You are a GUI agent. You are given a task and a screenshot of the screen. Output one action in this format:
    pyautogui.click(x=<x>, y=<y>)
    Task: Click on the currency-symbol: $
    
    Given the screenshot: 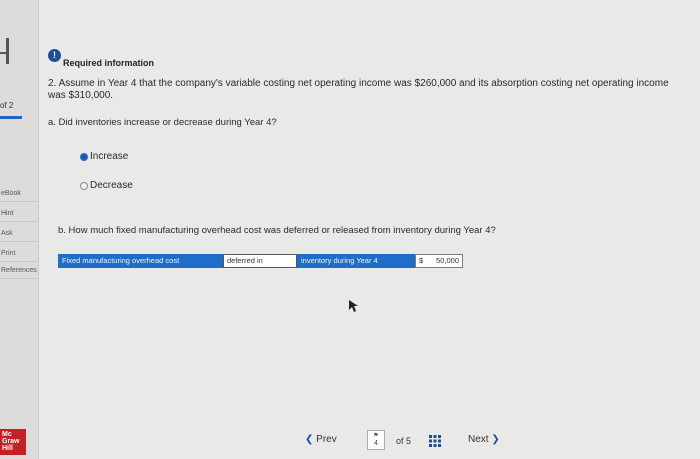 What is the action you would take?
    pyautogui.click(x=421, y=260)
    